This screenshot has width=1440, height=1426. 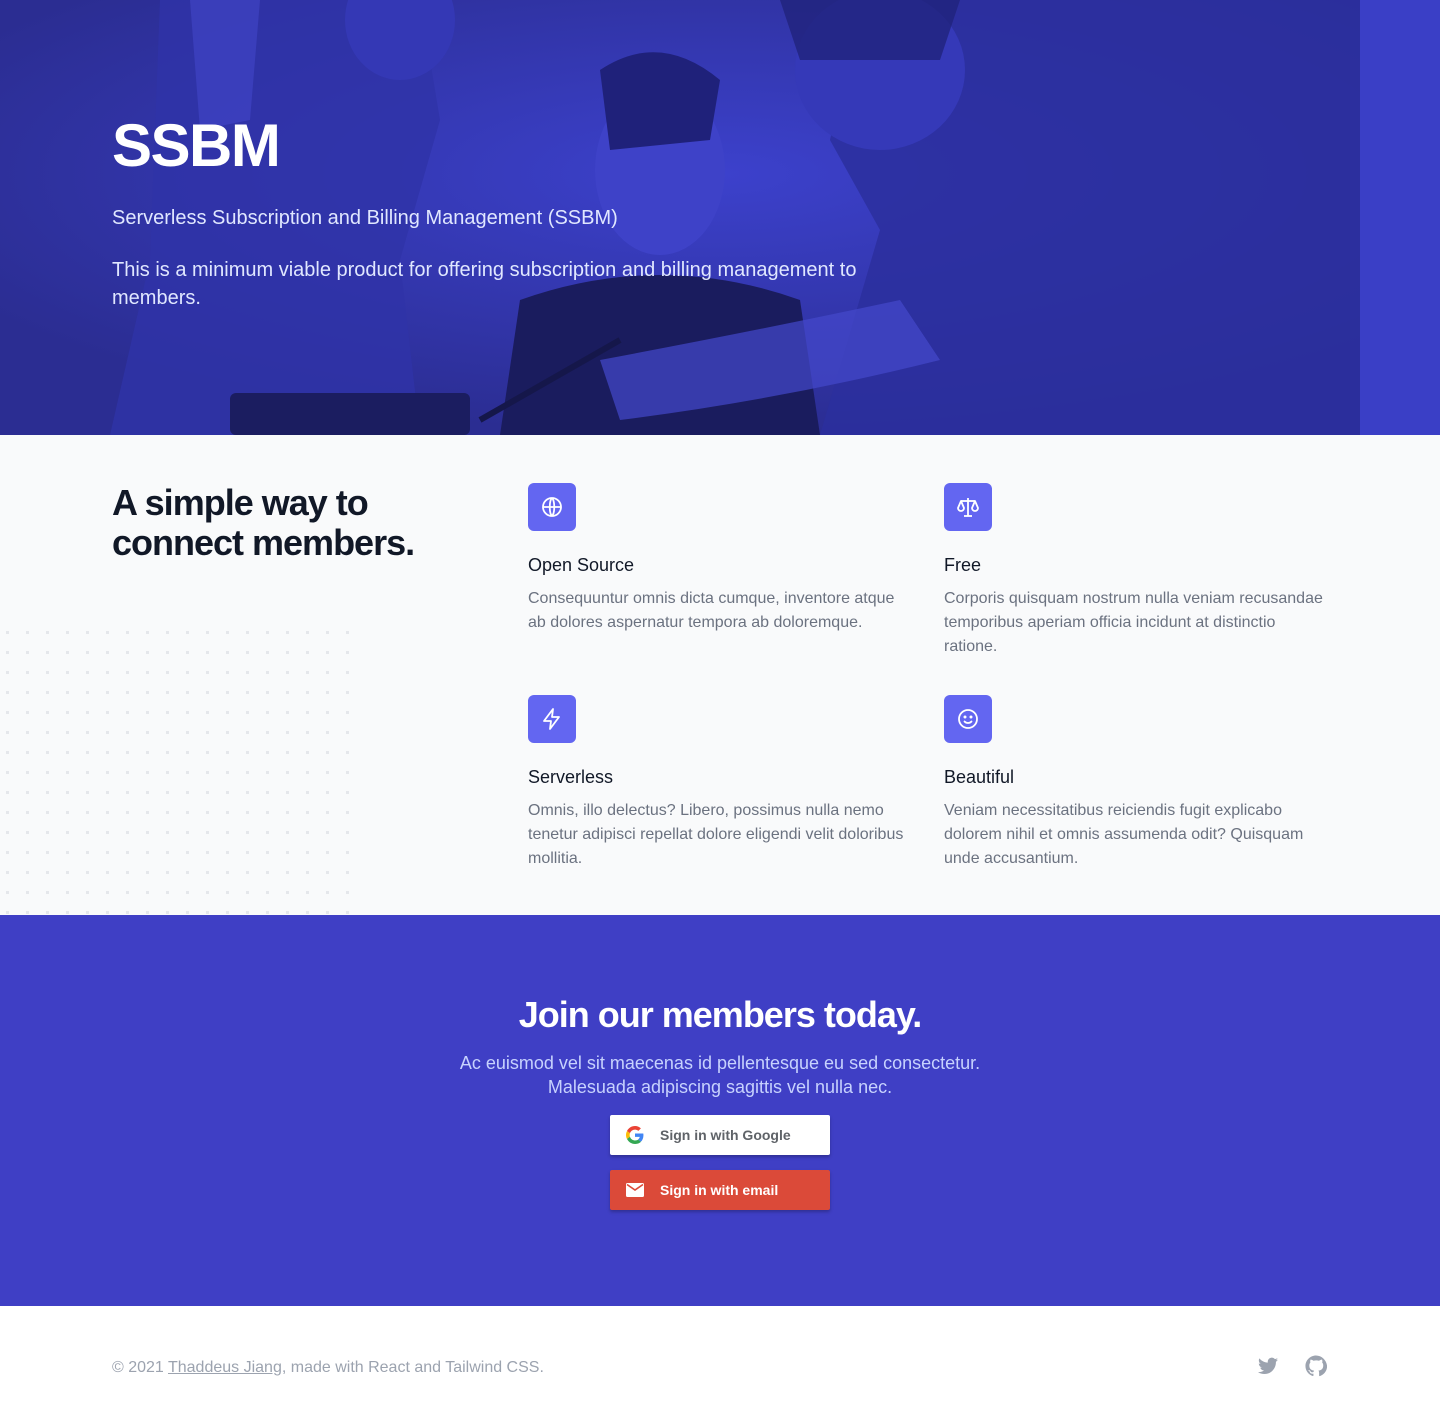 What do you see at coordinates (725, 1135) in the screenshot?
I see `sign-in-google-label: Sign in with Google` at bounding box center [725, 1135].